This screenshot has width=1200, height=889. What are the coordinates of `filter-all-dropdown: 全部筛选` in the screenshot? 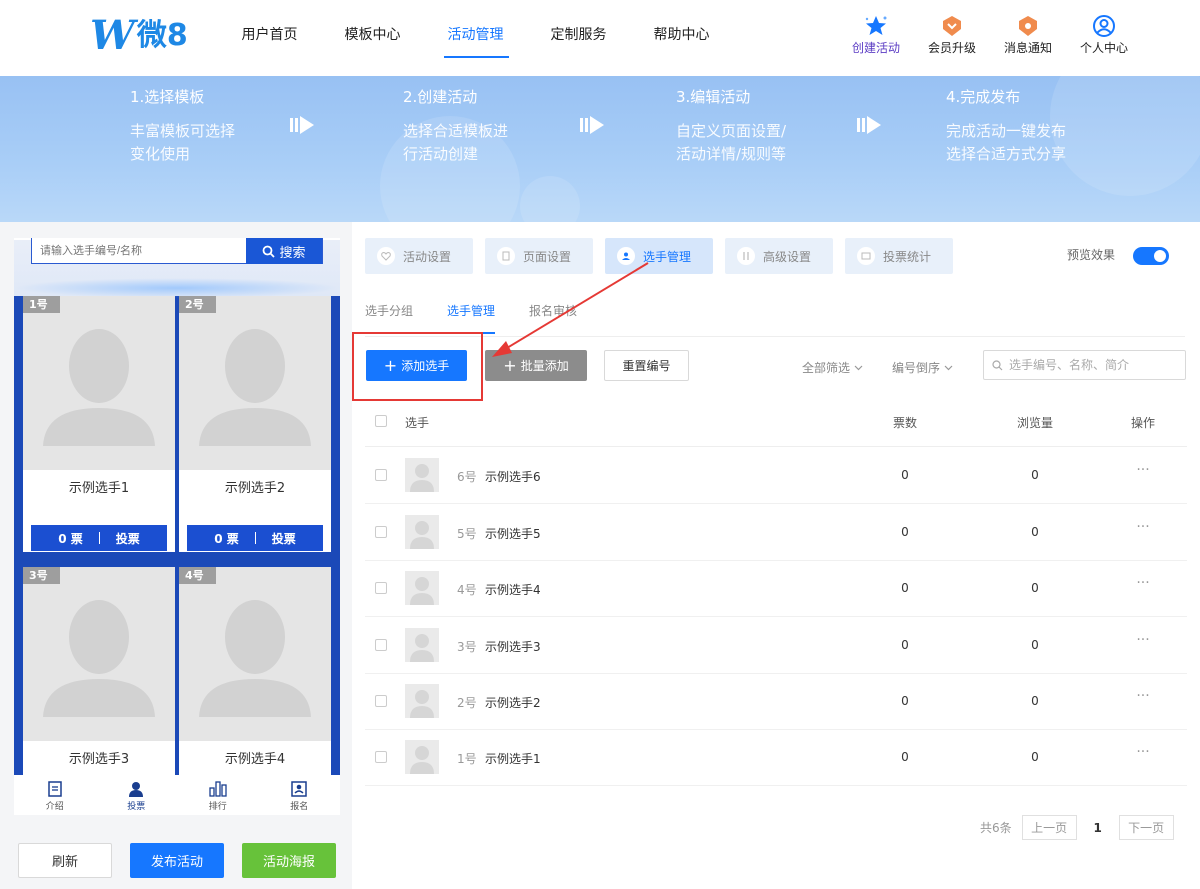 It's located at (832, 367).